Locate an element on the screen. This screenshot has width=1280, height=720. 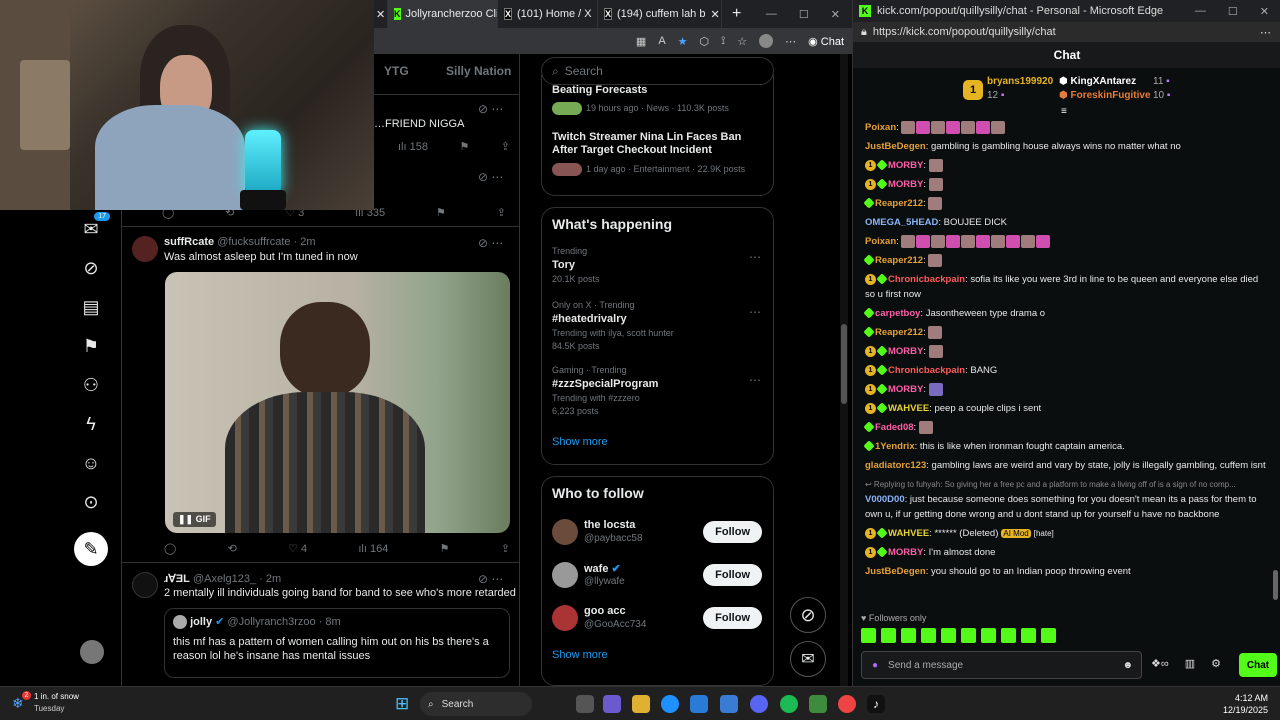
taskbar-search: ⌕ Search is located at coordinates (476, 704).